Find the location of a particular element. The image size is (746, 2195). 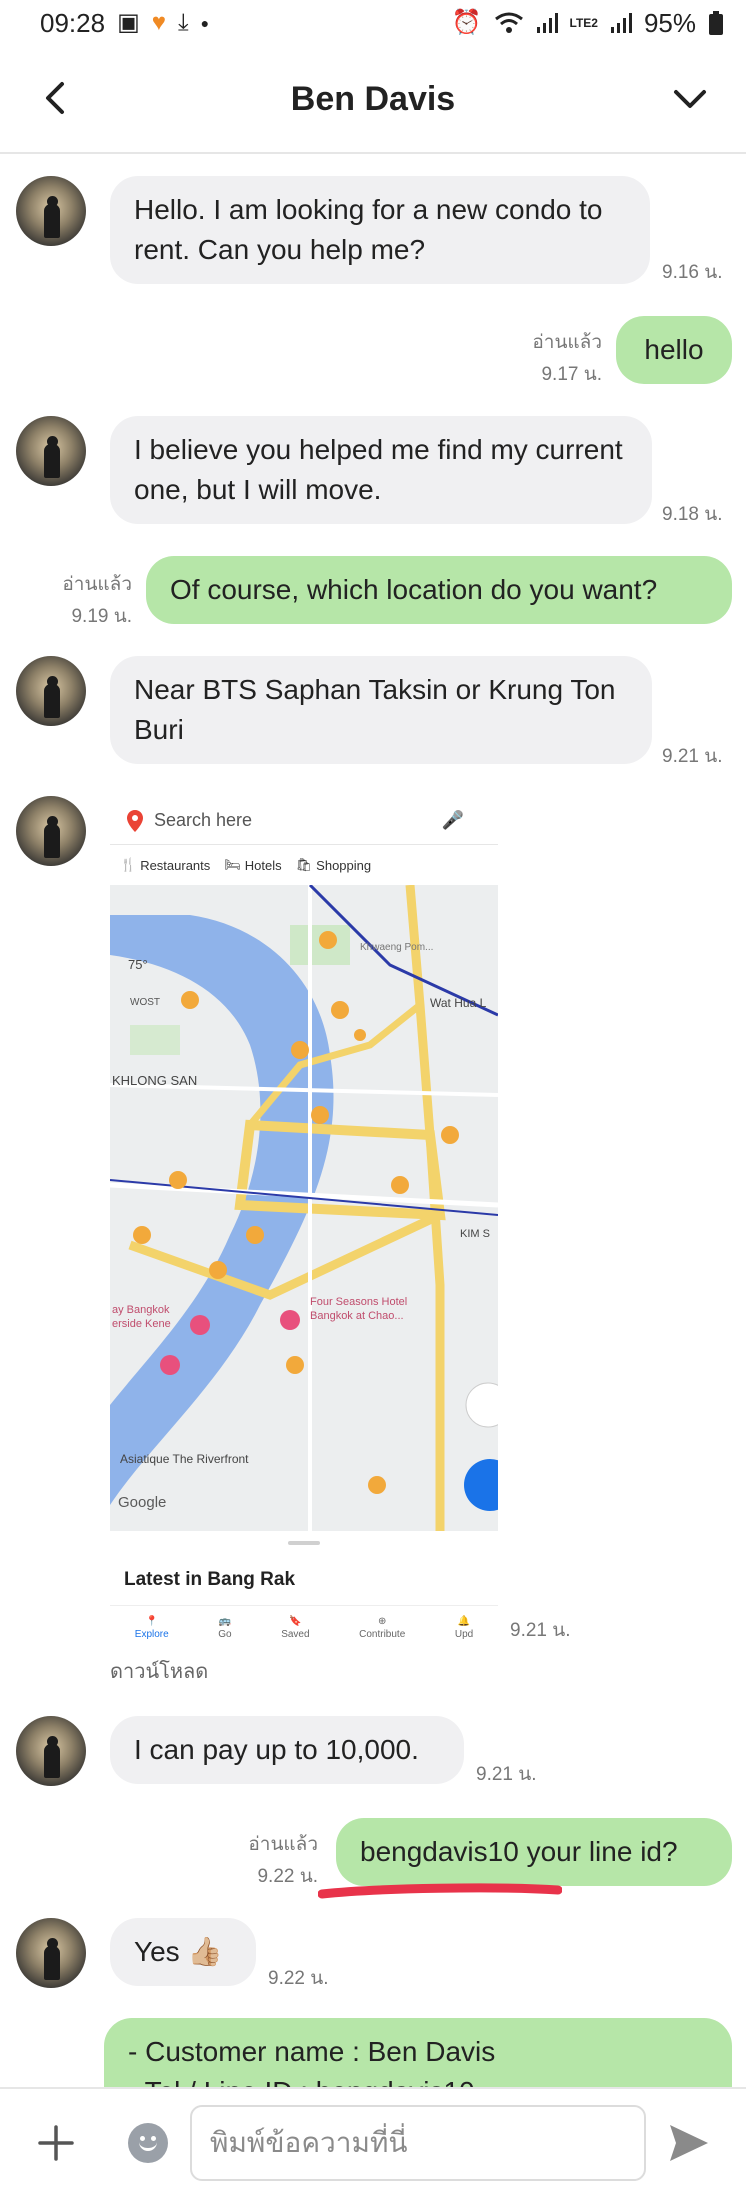

contact-name-title: Ben Davis is located at coordinates (373, 99).